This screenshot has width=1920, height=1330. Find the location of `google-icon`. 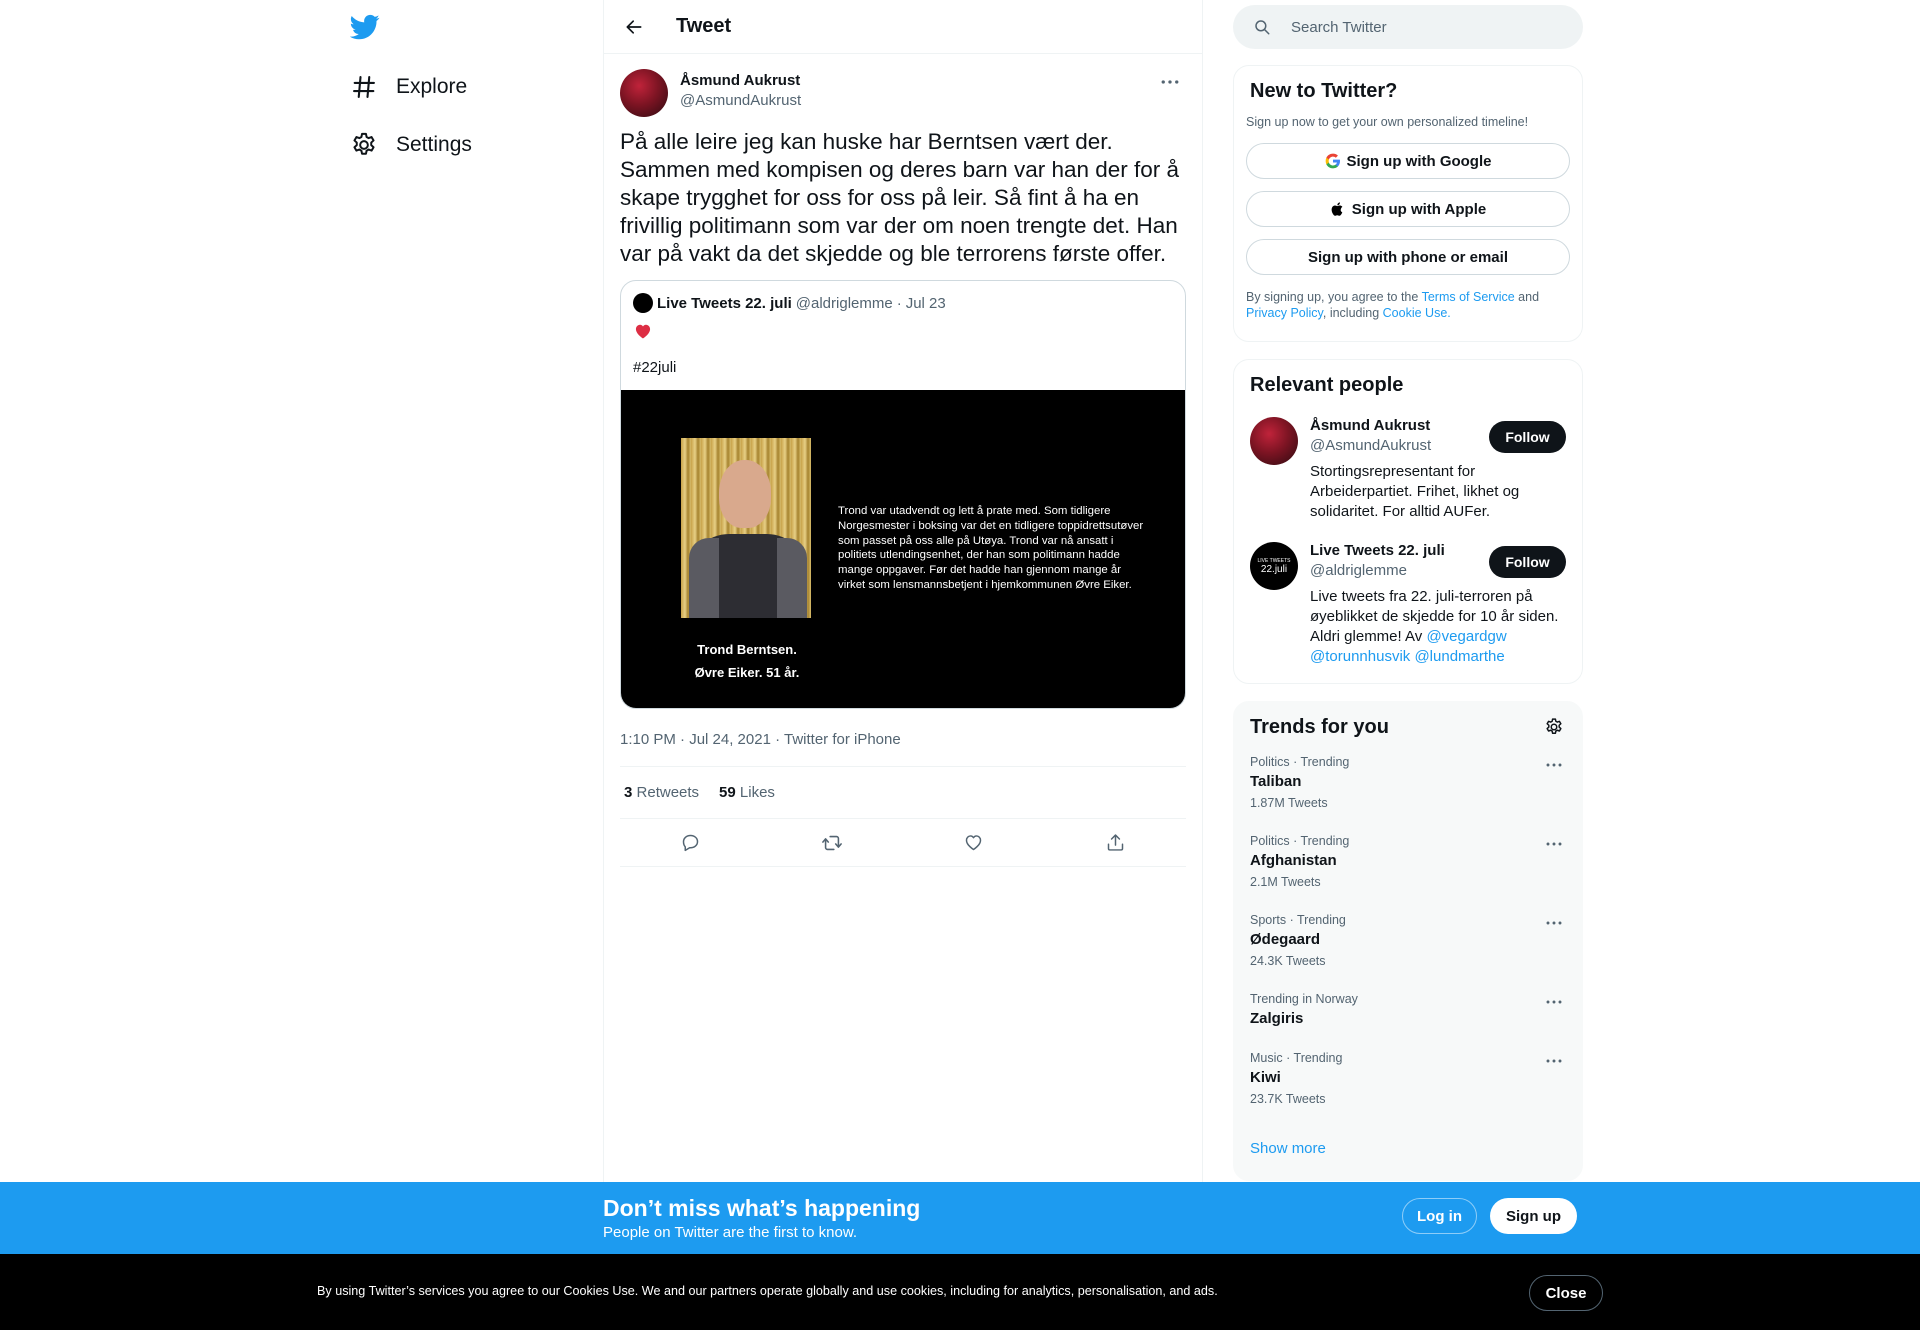

google-icon is located at coordinates (1332, 161).